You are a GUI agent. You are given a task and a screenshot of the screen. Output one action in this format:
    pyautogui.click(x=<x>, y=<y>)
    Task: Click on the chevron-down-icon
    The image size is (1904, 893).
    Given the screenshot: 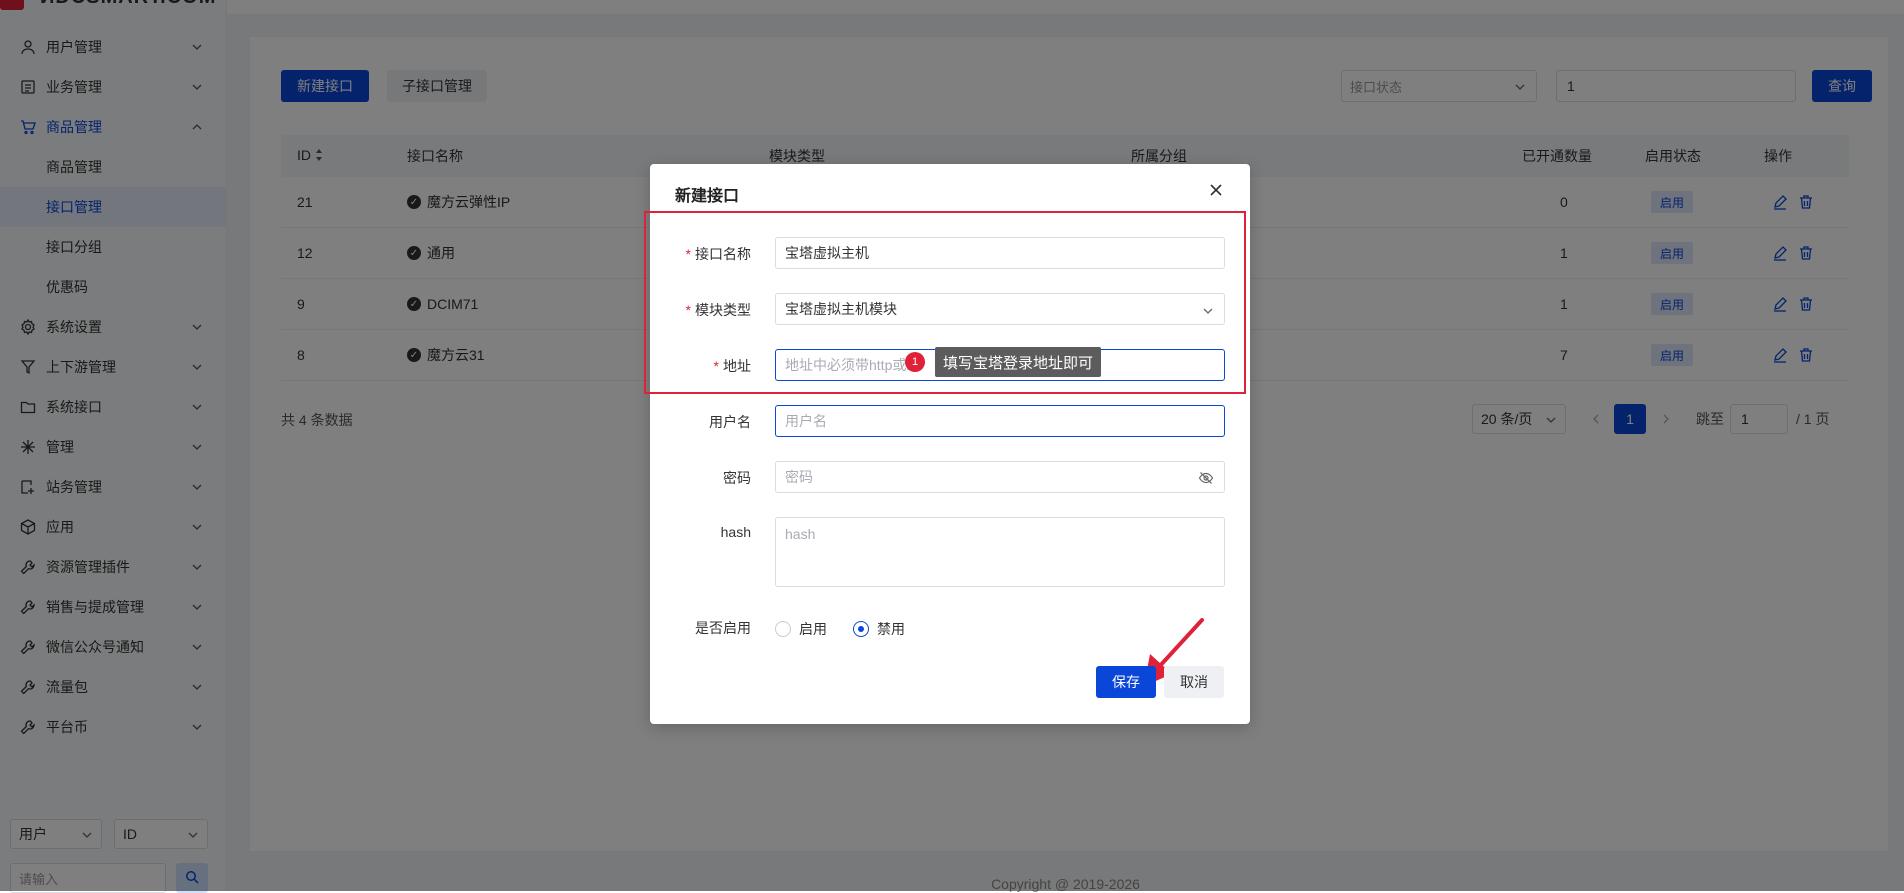 What is the action you would take?
    pyautogui.click(x=1208, y=310)
    